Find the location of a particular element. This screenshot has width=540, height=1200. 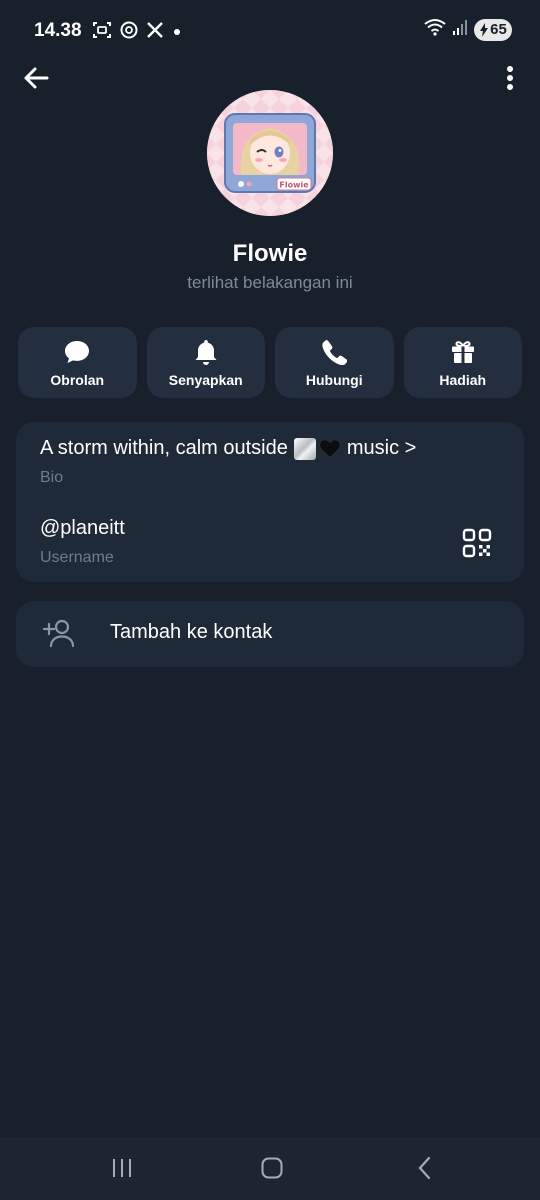

call-button: Hubungi is located at coordinates (334, 362).